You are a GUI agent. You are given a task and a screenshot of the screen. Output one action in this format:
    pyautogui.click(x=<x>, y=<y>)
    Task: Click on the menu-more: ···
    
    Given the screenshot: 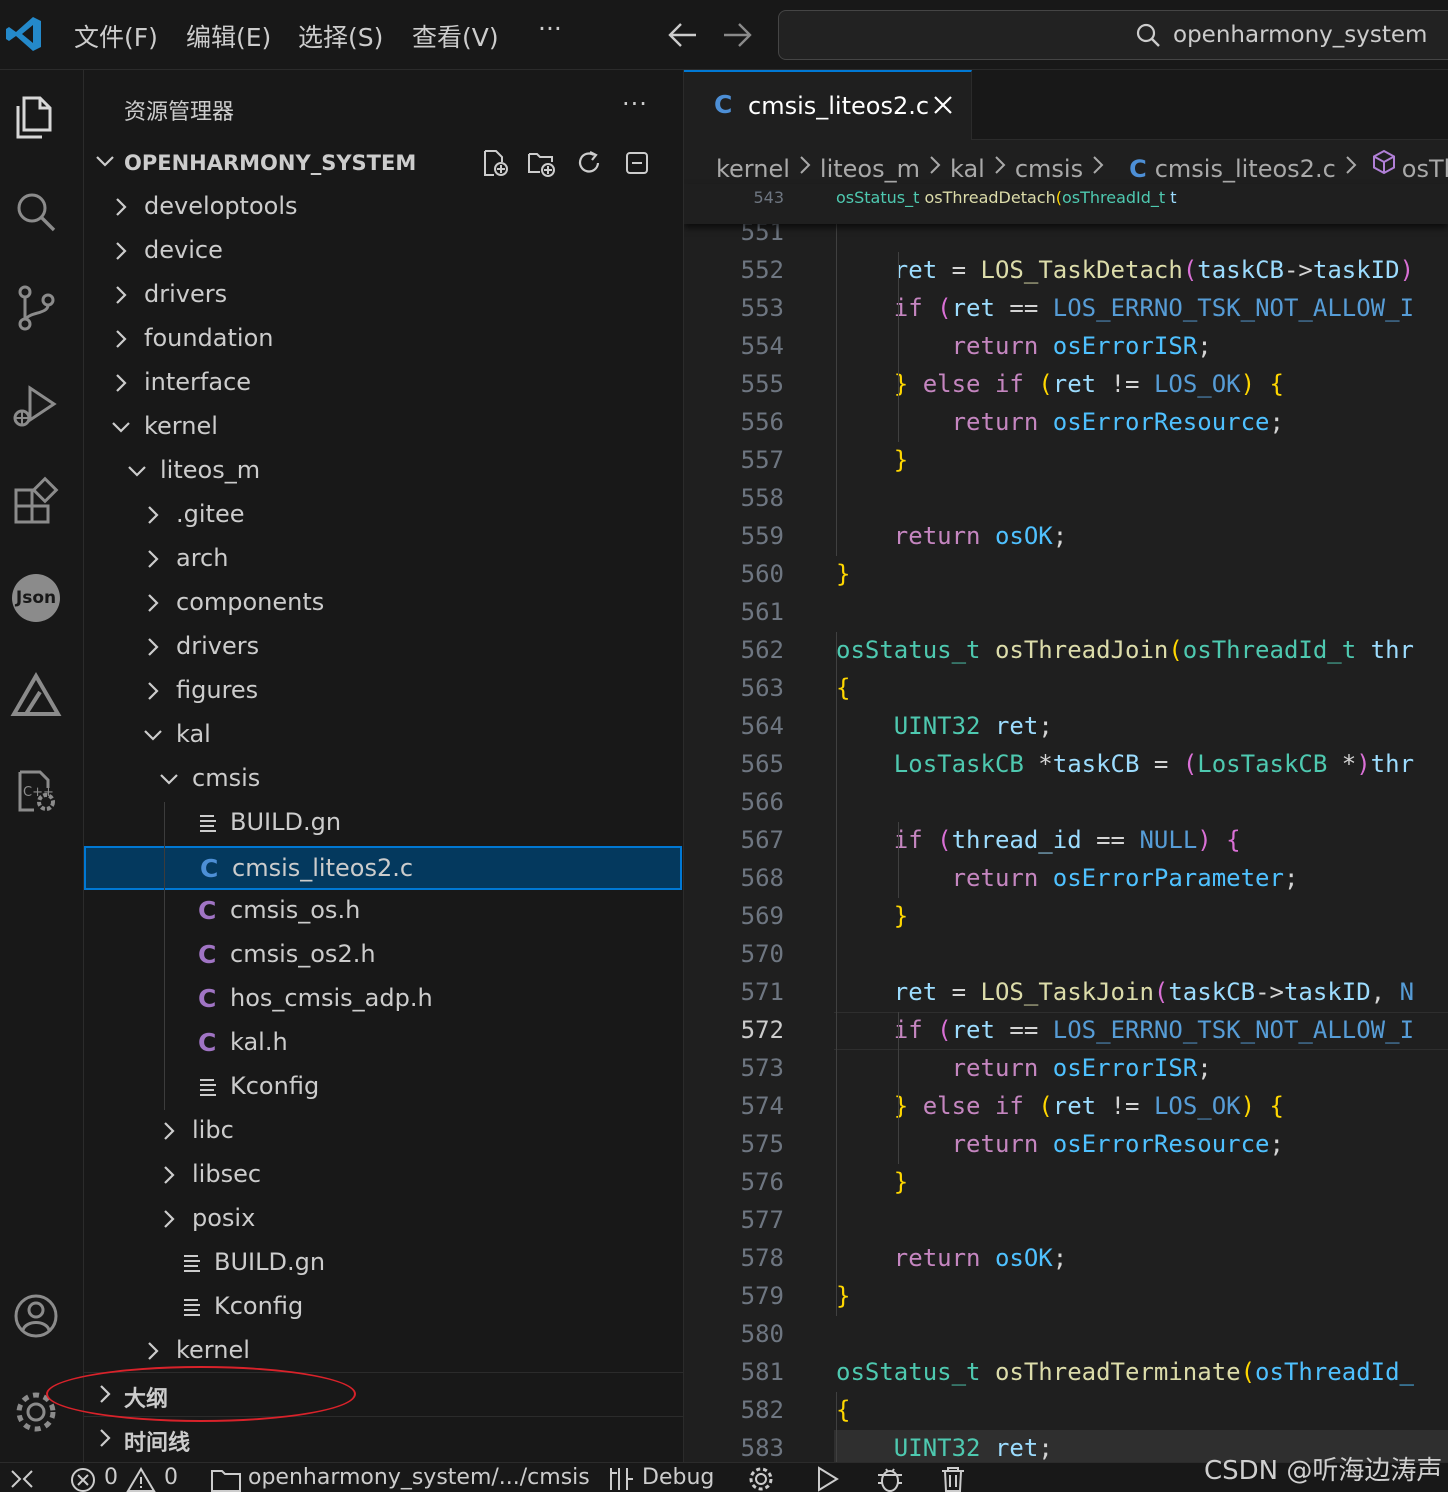 What is the action you would take?
    pyautogui.click(x=550, y=28)
    